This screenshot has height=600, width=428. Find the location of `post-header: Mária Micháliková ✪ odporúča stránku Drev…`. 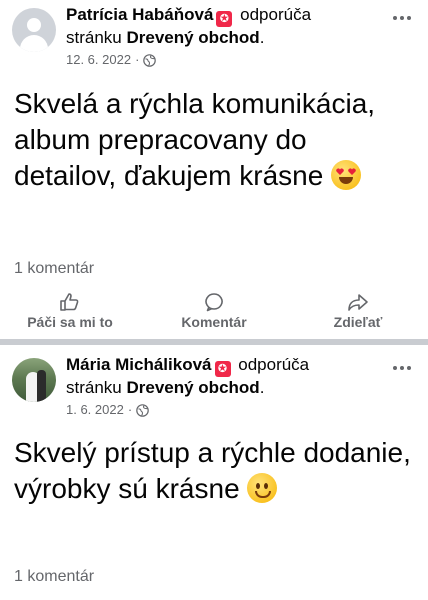

post-header: Mária Micháliková ✪ odporúča stránku Drev… is located at coordinates (188, 376).